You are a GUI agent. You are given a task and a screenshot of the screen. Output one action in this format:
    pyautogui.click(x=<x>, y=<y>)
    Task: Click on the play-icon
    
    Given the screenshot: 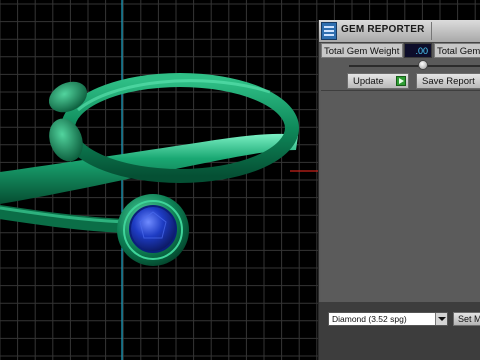 What is the action you would take?
    pyautogui.click(x=401, y=81)
    